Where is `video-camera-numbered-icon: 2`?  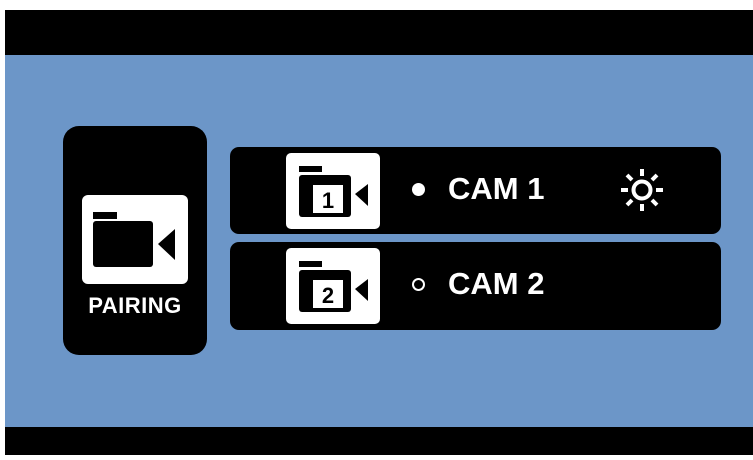 video-camera-numbered-icon: 2 is located at coordinates (333, 286).